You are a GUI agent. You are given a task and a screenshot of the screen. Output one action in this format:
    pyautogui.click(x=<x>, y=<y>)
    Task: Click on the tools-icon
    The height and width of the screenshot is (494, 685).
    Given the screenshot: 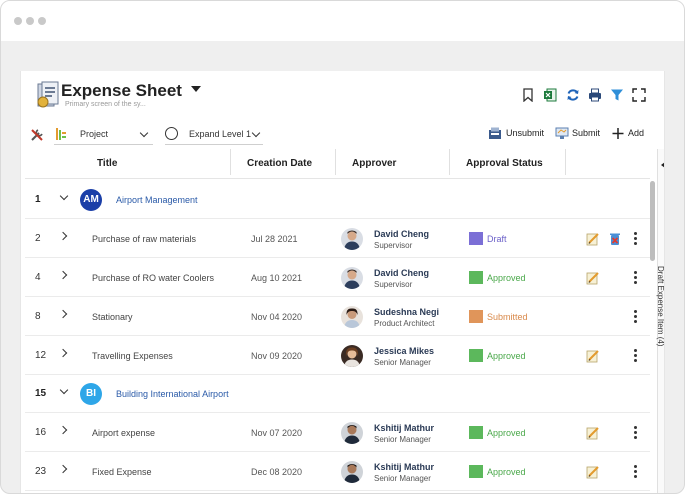 What is the action you would take?
    pyautogui.click(x=37, y=135)
    